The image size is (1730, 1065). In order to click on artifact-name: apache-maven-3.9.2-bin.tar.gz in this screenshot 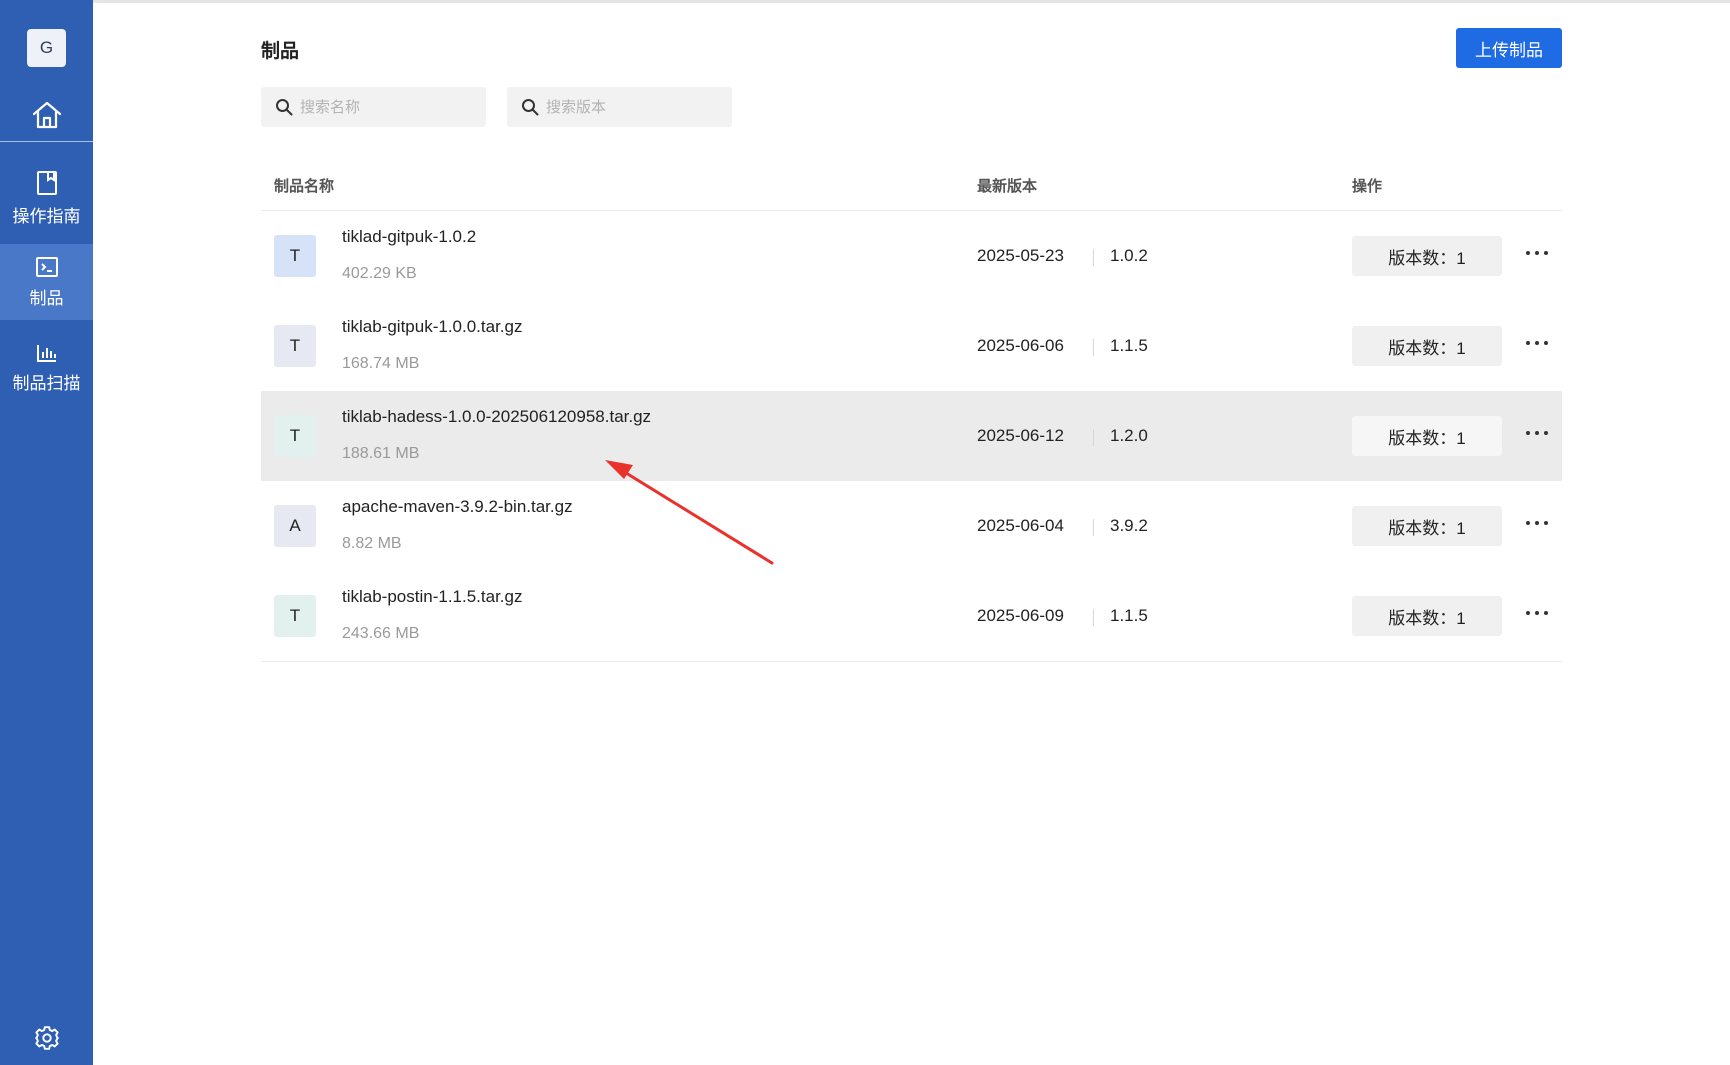, I will do `click(457, 507)`.